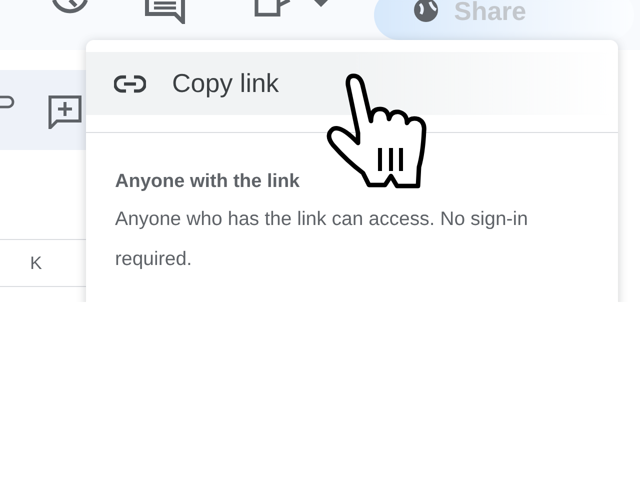  What do you see at coordinates (352, 83) in the screenshot?
I see `copy-link-menu-item: Copy link` at bounding box center [352, 83].